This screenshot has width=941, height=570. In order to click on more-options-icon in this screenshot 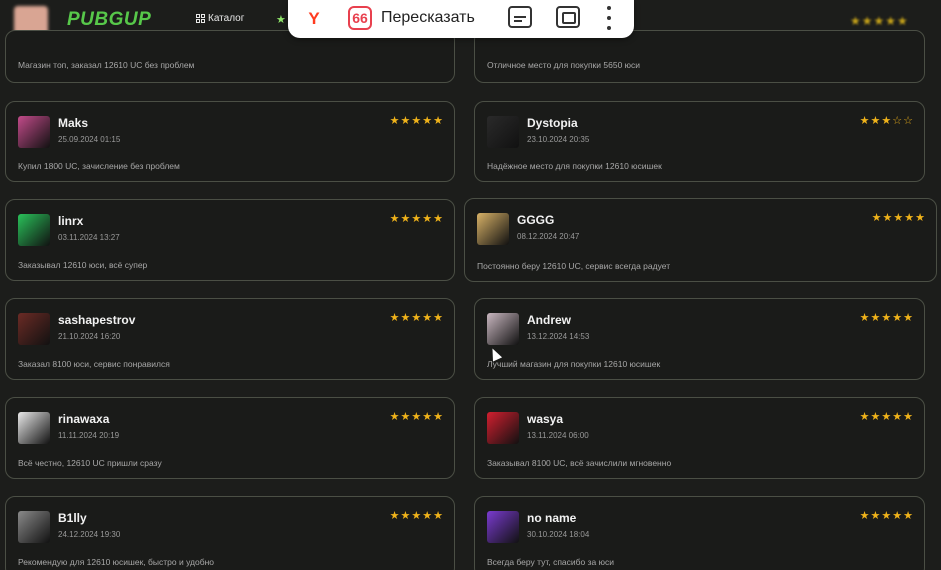, I will do `click(609, 18)`.